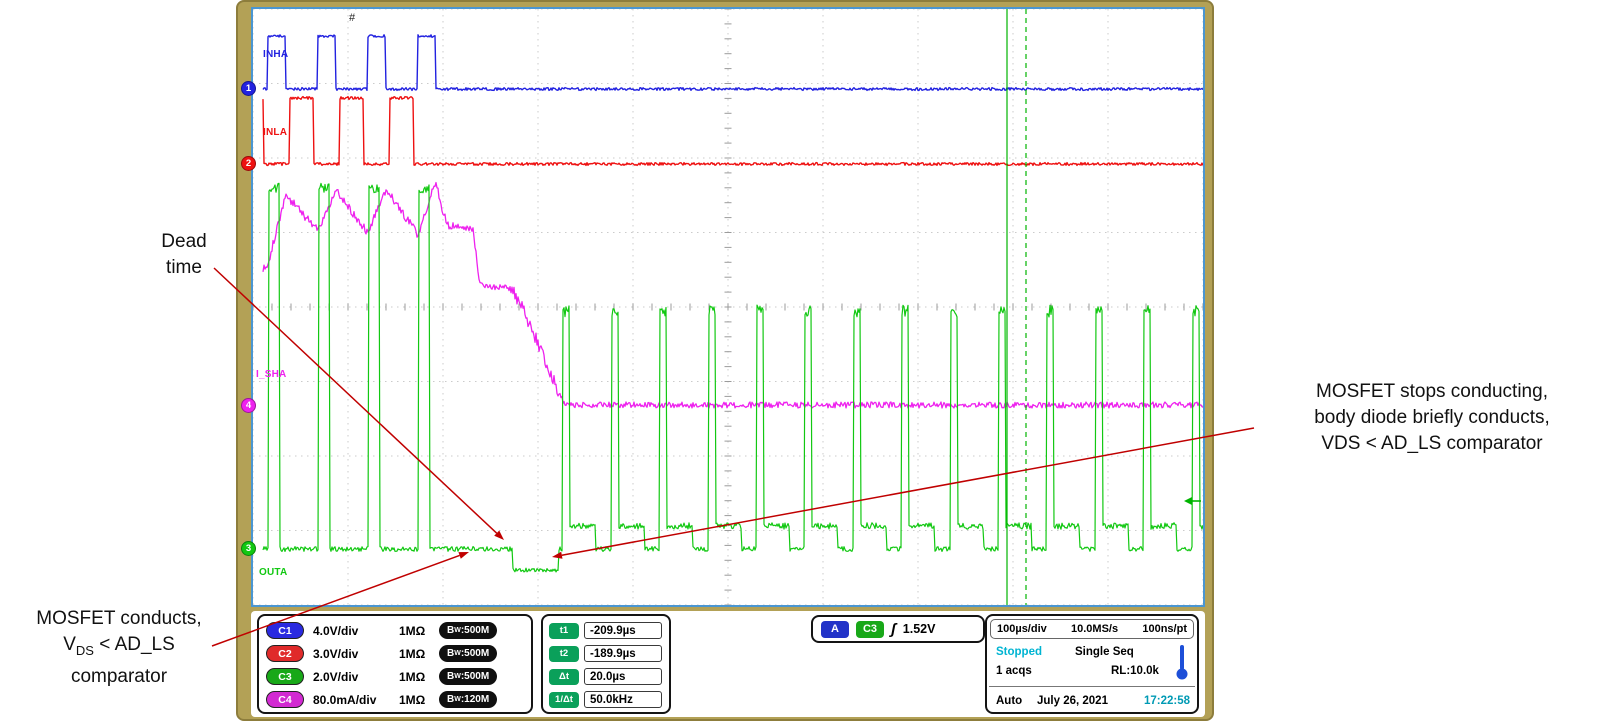 Image resolution: width=1608 pixels, height=721 pixels. What do you see at coordinates (623, 699) in the screenshot?
I see `cursor-inverse-delta-t-value: 50.0kHz` at bounding box center [623, 699].